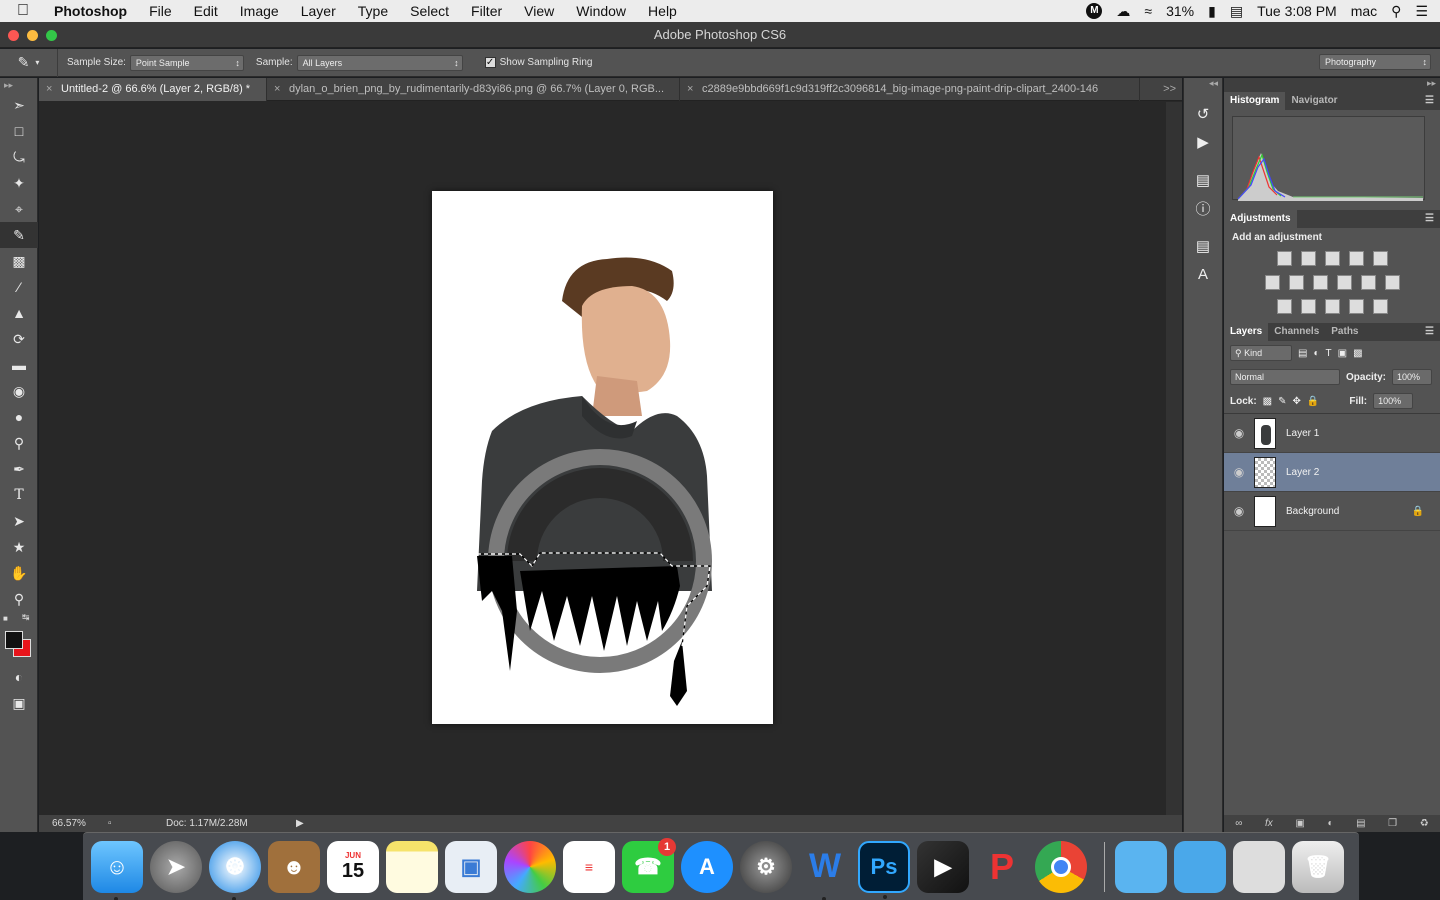 Image resolution: width=1440 pixels, height=900 pixels. I want to click on new-layer-icon: ❐, so click(1392, 823).